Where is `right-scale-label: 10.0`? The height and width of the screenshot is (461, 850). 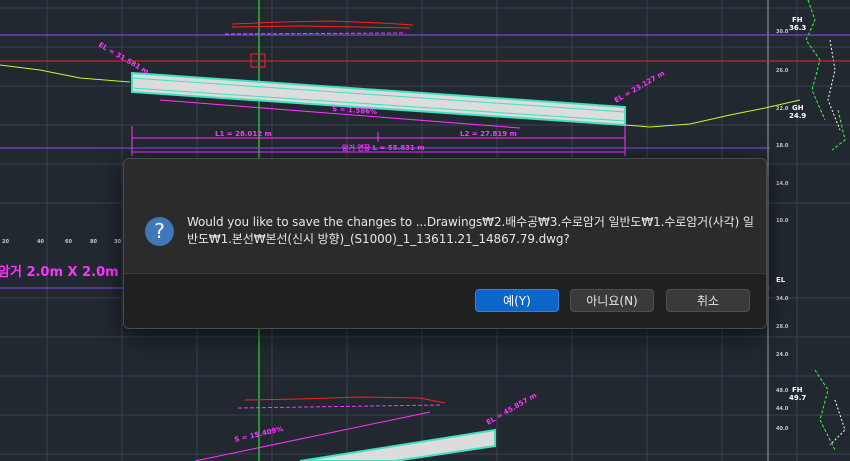
right-scale-label: 10.0 is located at coordinates (782, 221).